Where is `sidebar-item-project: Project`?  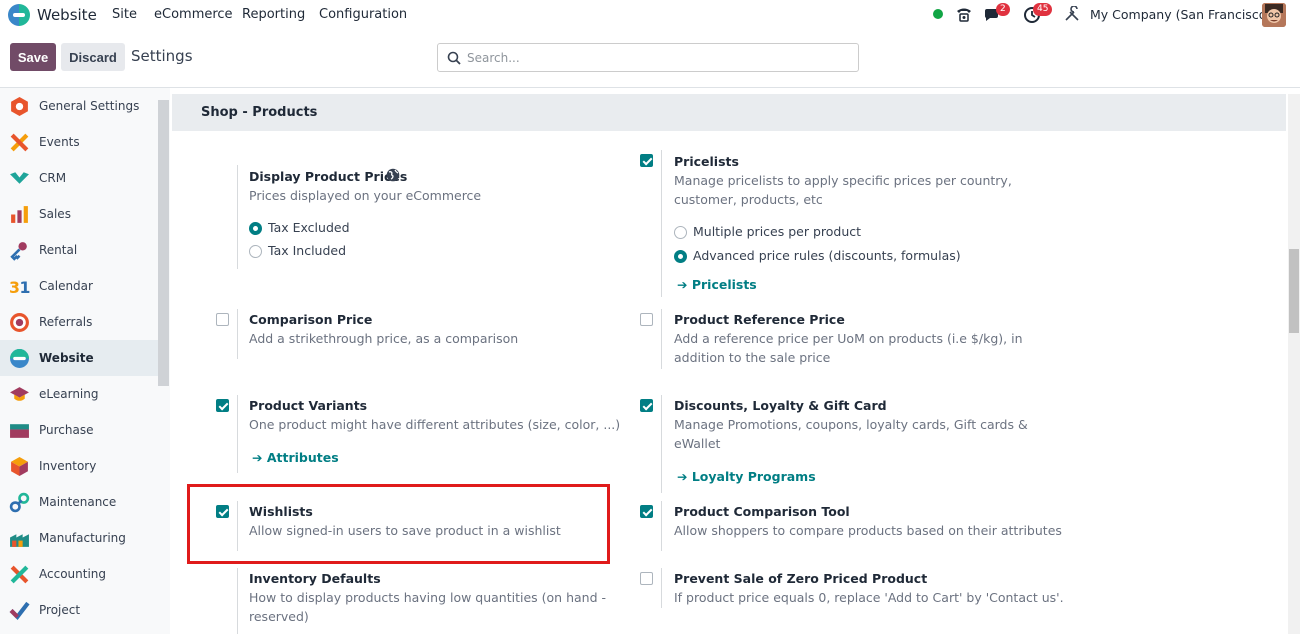 sidebar-item-project: Project is located at coordinates (79, 610).